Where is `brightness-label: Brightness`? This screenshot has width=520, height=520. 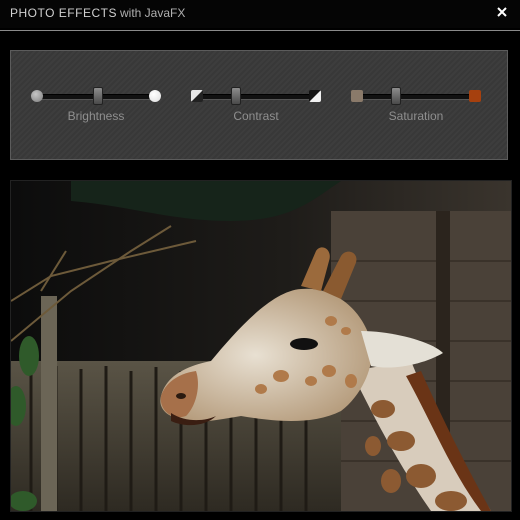 brightness-label: Brightness is located at coordinates (96, 116).